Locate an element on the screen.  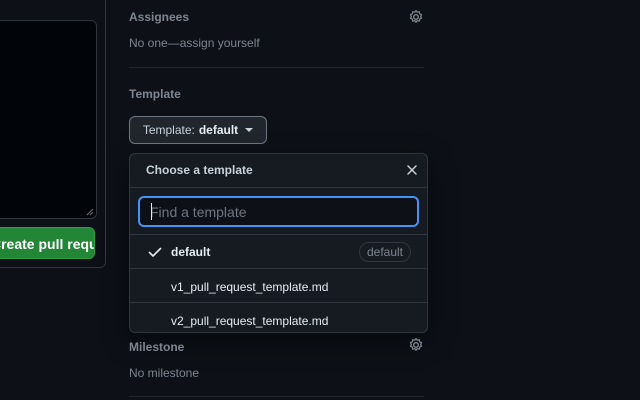
template-item-label: default is located at coordinates (191, 252).